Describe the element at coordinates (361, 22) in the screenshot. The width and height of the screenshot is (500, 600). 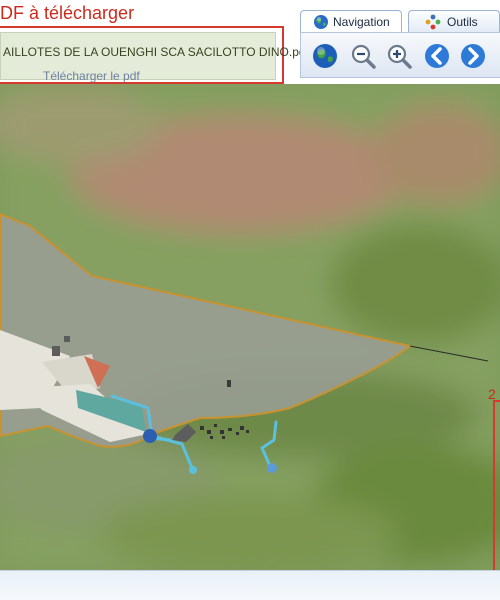
I see `tab-navigation-label: Navigation` at that location.